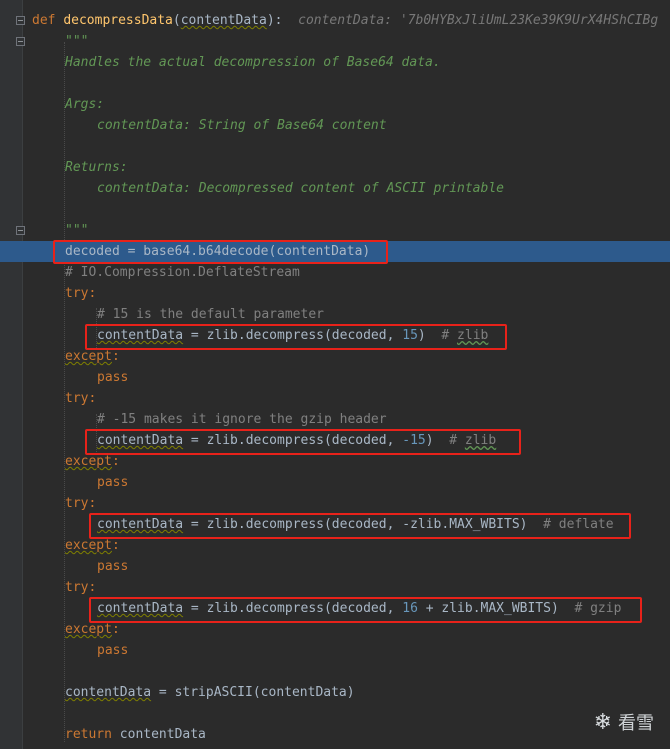  Describe the element at coordinates (85, 104) in the screenshot. I see `docstring-args: Args:` at that location.